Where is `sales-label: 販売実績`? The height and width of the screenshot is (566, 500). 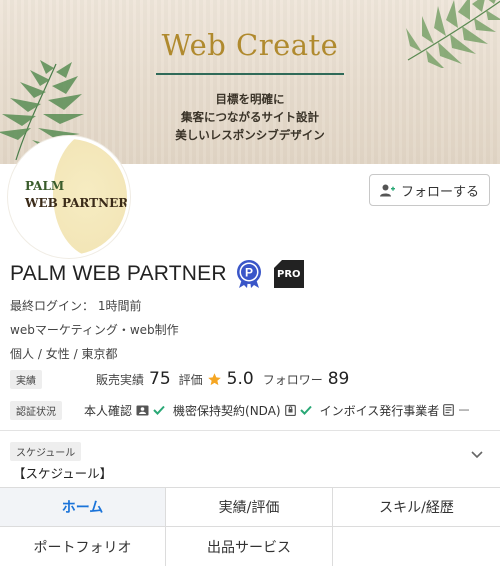 sales-label: 販売実績 is located at coordinates (120, 379).